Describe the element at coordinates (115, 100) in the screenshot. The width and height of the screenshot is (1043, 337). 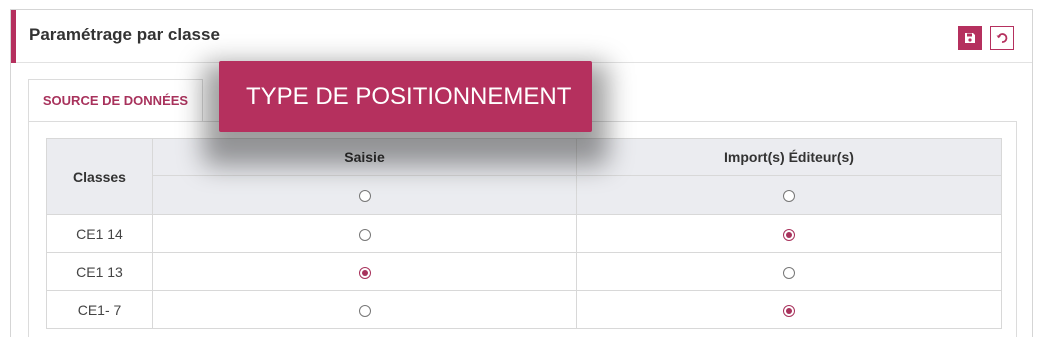
I see `tab-source-de-donnees: SOURCE DE DONNÉES` at that location.